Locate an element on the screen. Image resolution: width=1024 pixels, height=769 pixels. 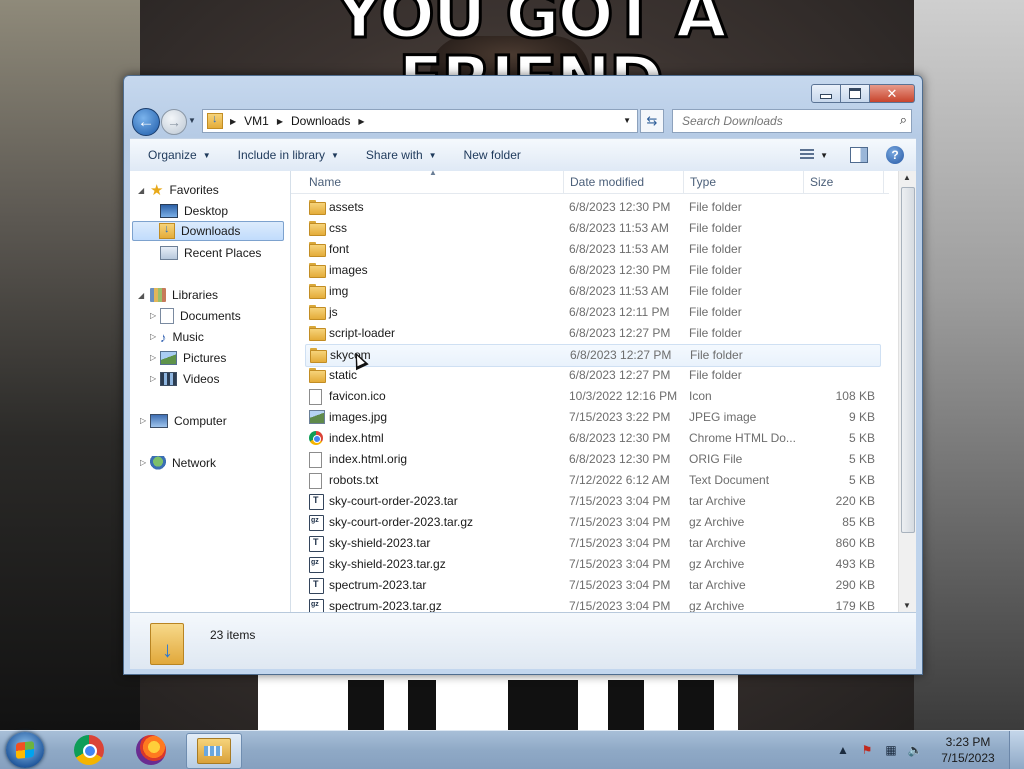
star-icon: ★ is located at coordinates (157, 190).